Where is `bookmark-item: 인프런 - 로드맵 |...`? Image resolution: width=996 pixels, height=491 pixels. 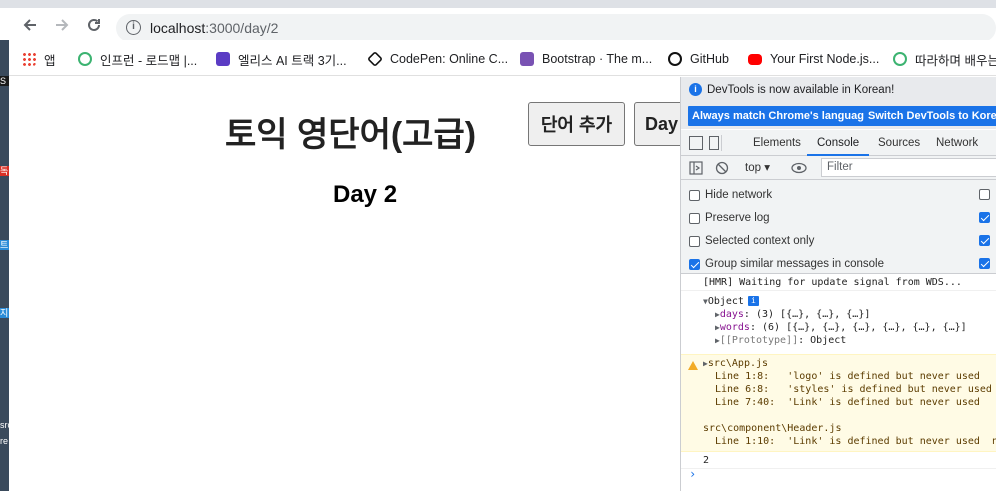 bookmark-item: 인프런 - 로드맵 |... is located at coordinates (137, 59).